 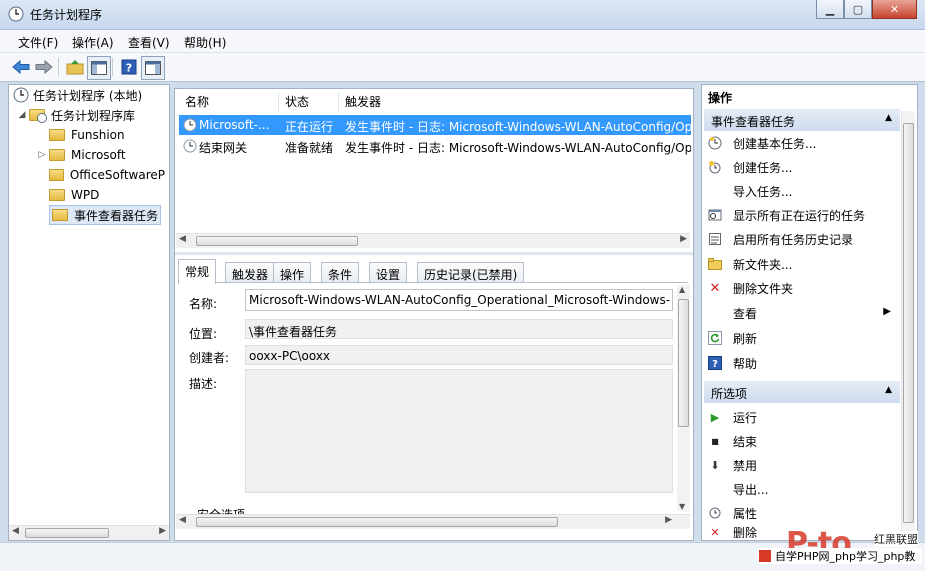 I want to click on help-icon: ?, so click(x=129, y=67).